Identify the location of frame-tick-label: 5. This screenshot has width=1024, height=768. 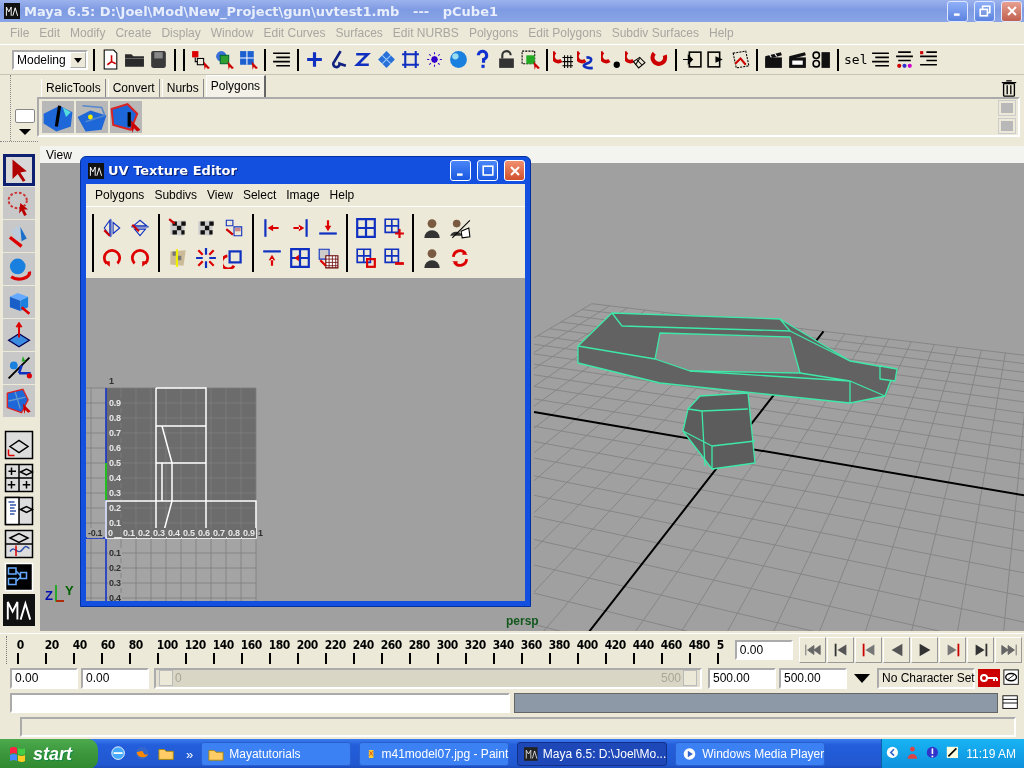
(720, 645).